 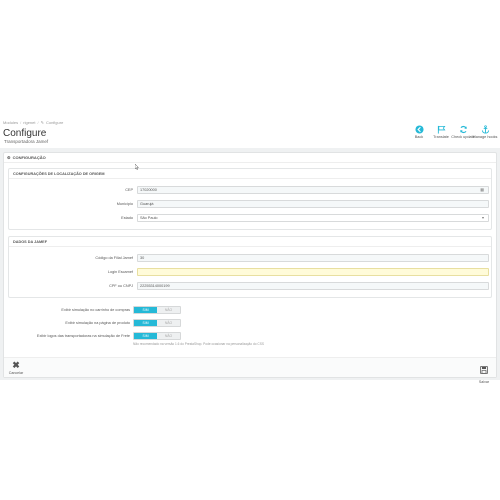 I want to click on municipio-input: Guarujá, so click(x=313, y=204).